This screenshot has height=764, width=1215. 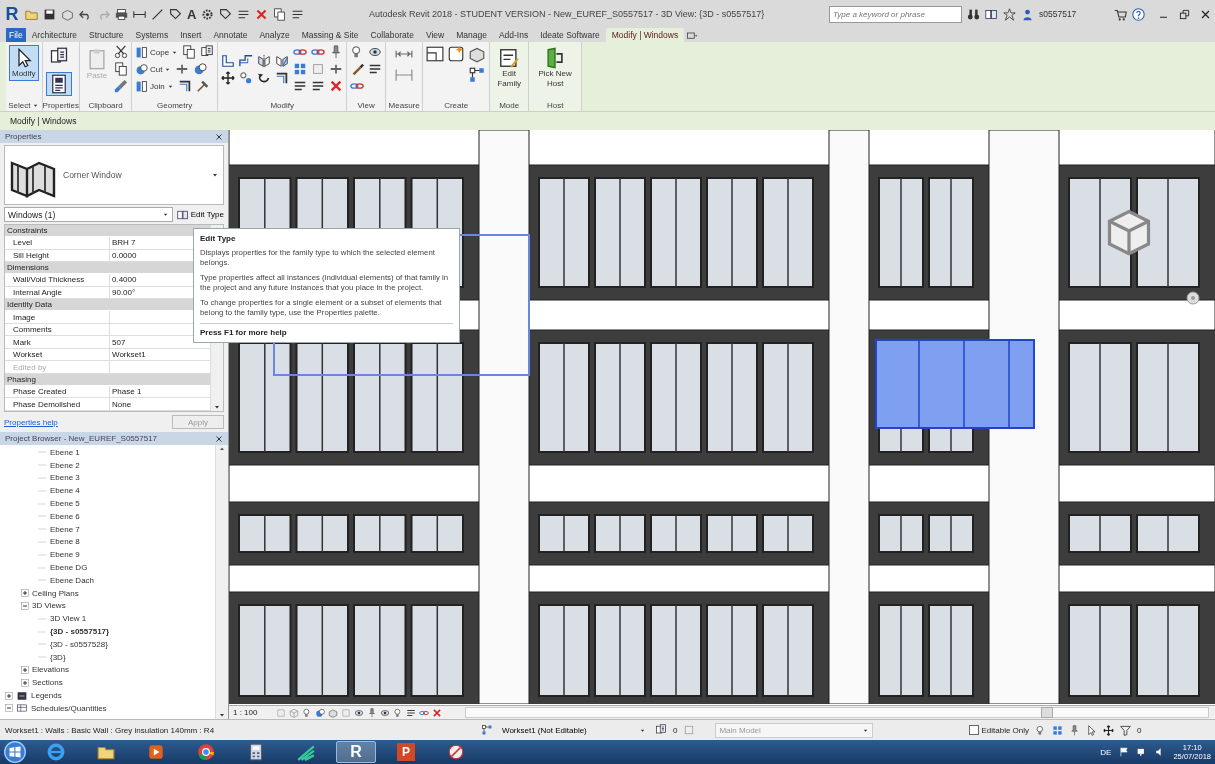 What do you see at coordinates (326, 332) in the screenshot?
I see `tooltip-footer: Press F1 for more help` at bounding box center [326, 332].